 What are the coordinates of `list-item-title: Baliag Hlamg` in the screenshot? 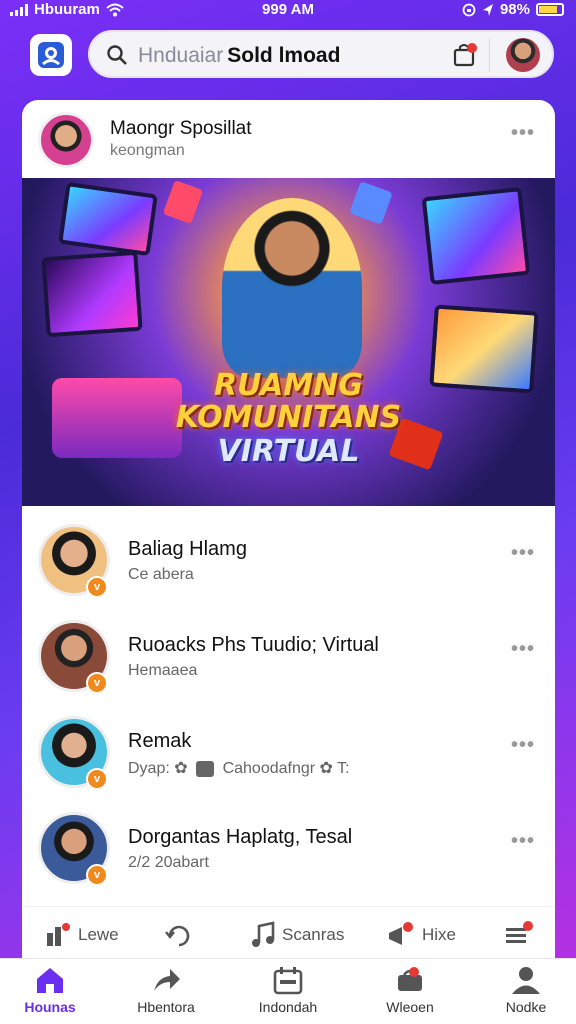 It's located at (187, 549).